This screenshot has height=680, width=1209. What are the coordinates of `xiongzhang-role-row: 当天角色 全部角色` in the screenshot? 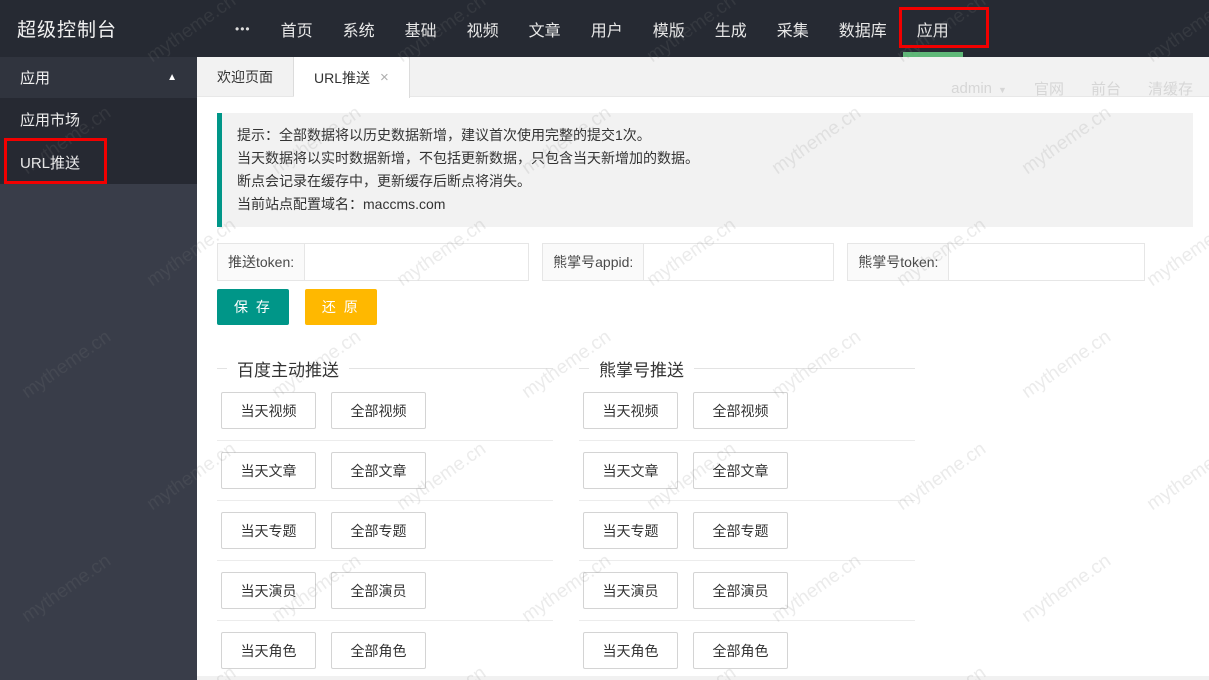 It's located at (747, 650).